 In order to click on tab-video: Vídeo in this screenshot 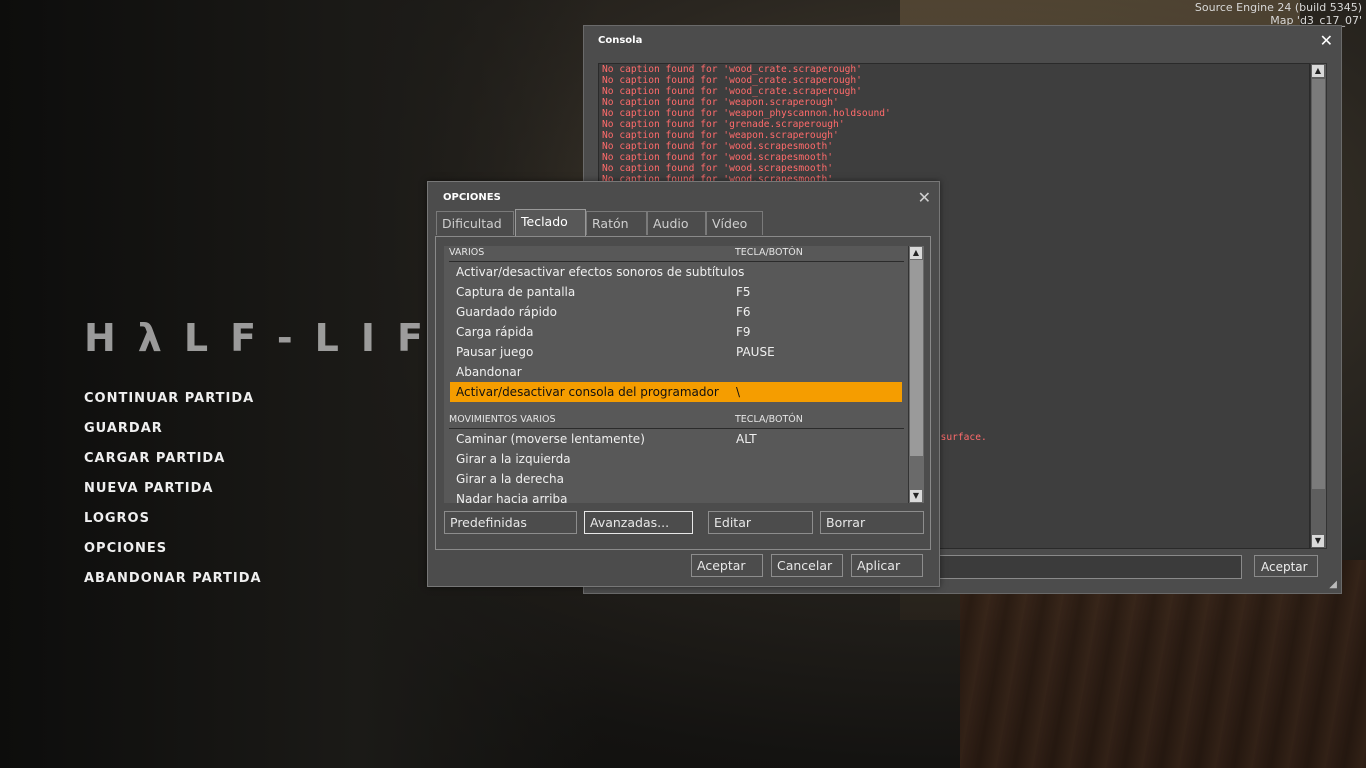, I will do `click(734, 223)`.